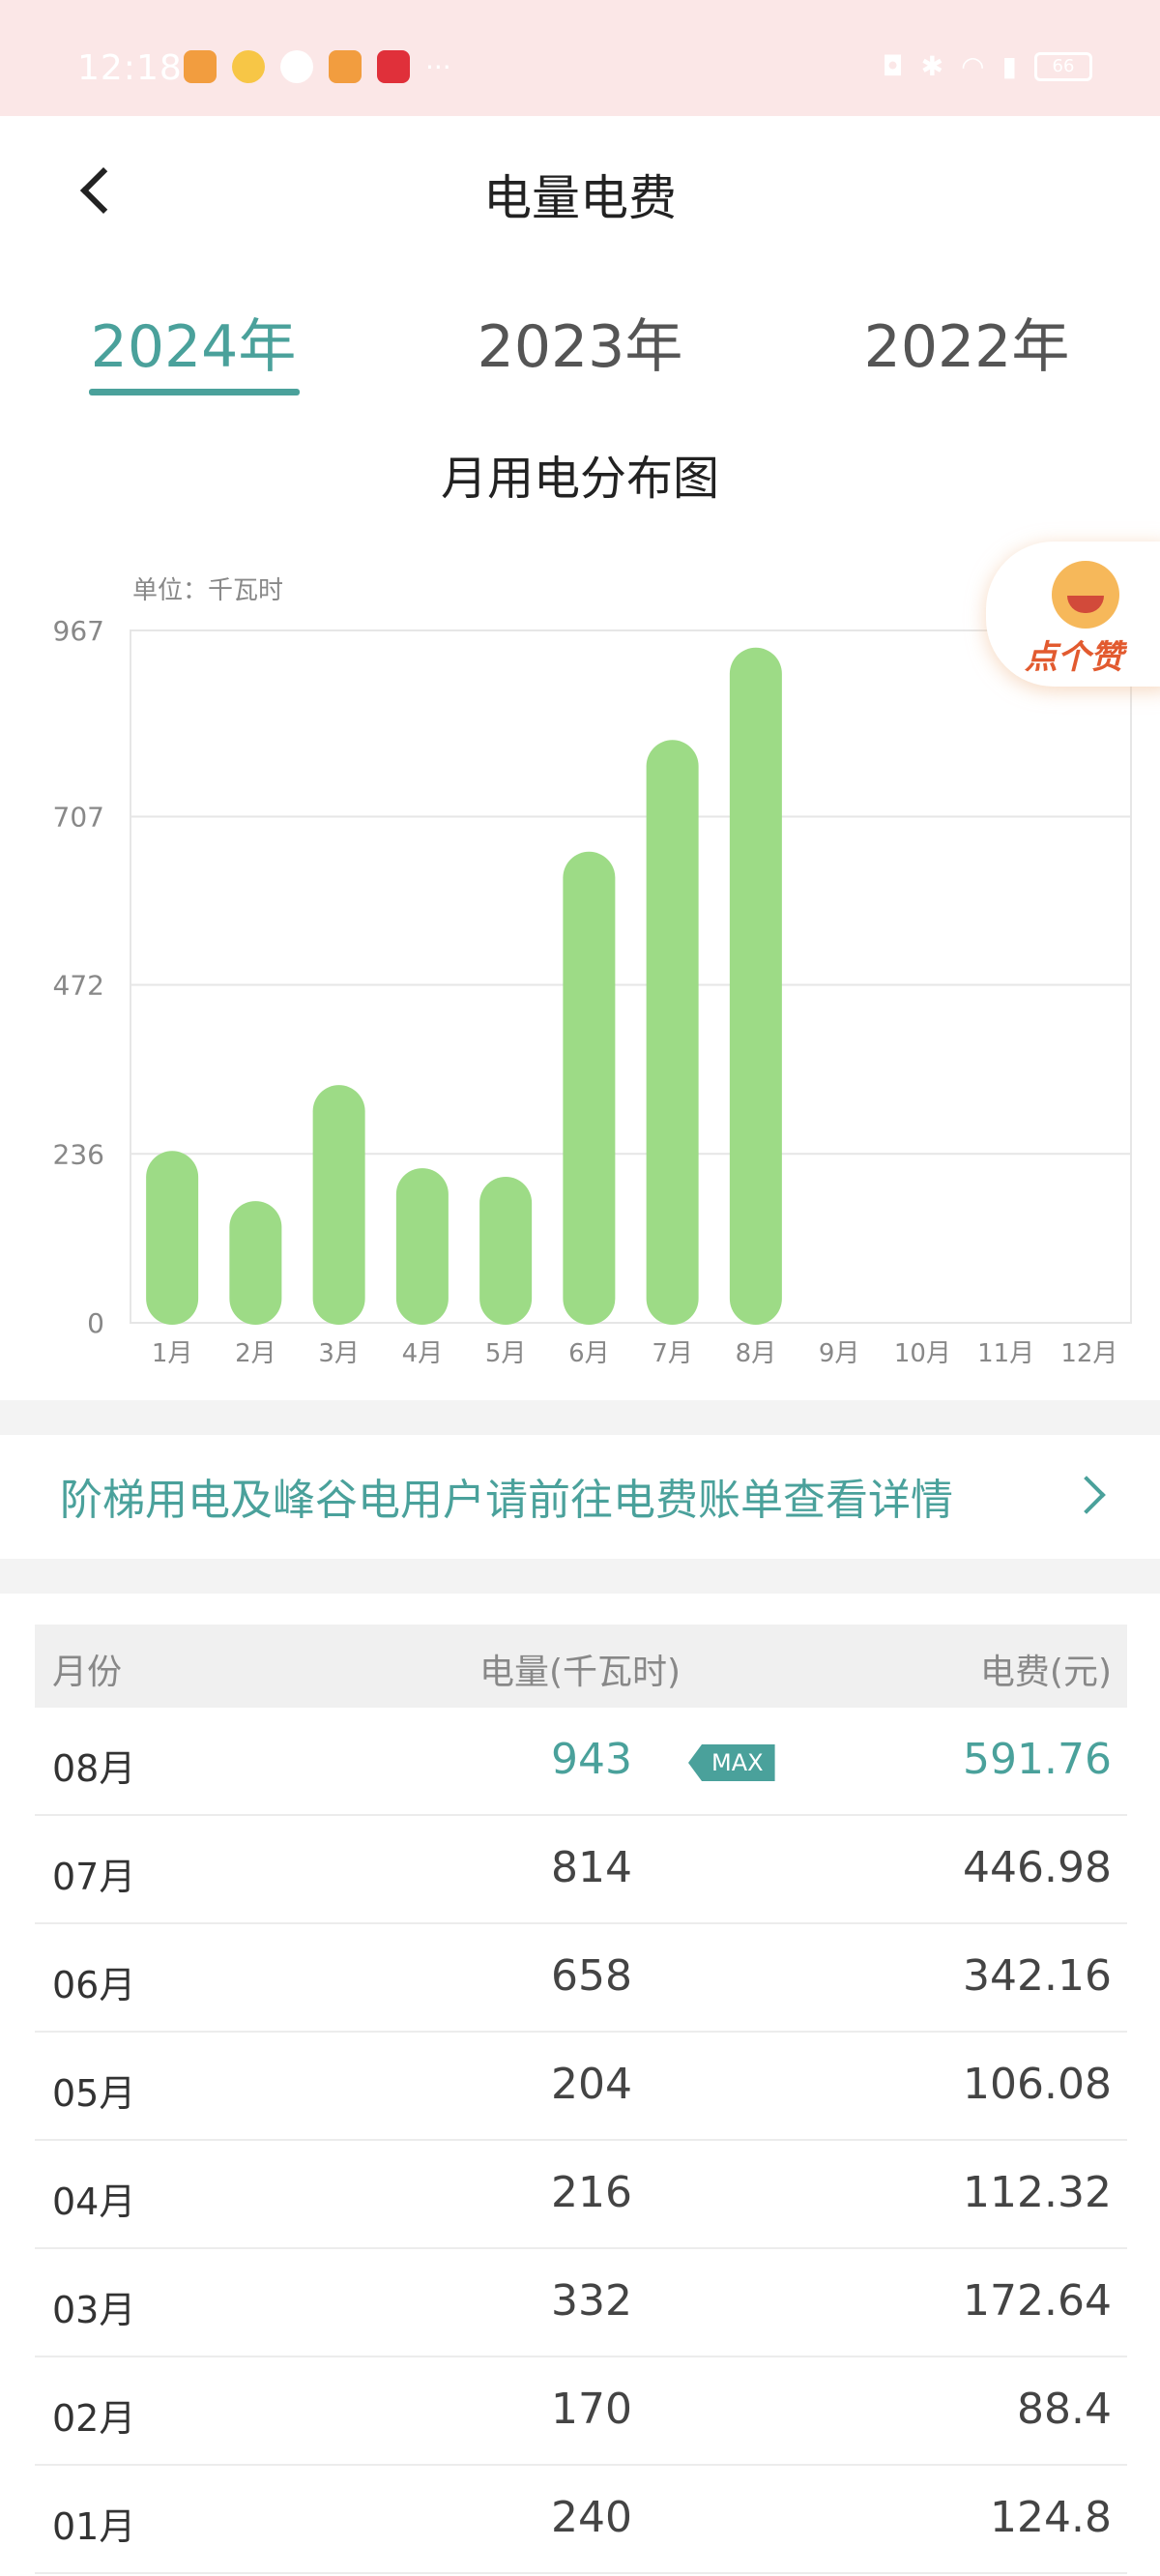 This screenshot has width=1160, height=2576. Describe the element at coordinates (423, 1353) in the screenshot. I see `x-tick-label: 4月` at that location.